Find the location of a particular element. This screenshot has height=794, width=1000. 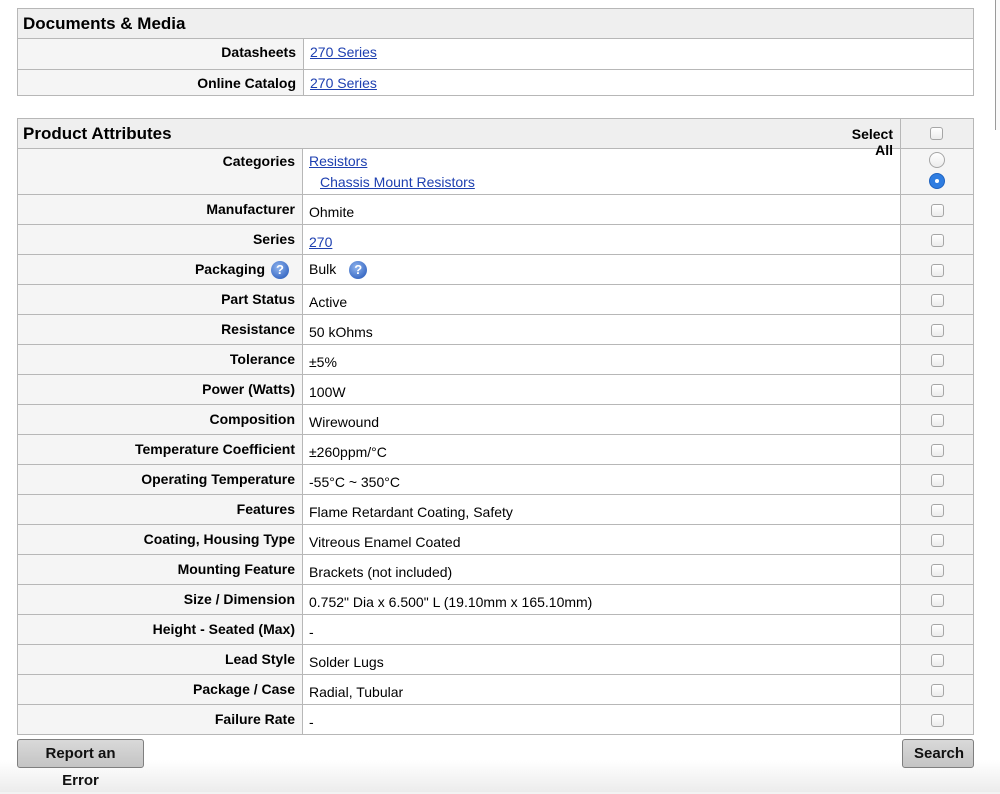

attribute-label: Coating, Housing Type is located at coordinates (160, 539).